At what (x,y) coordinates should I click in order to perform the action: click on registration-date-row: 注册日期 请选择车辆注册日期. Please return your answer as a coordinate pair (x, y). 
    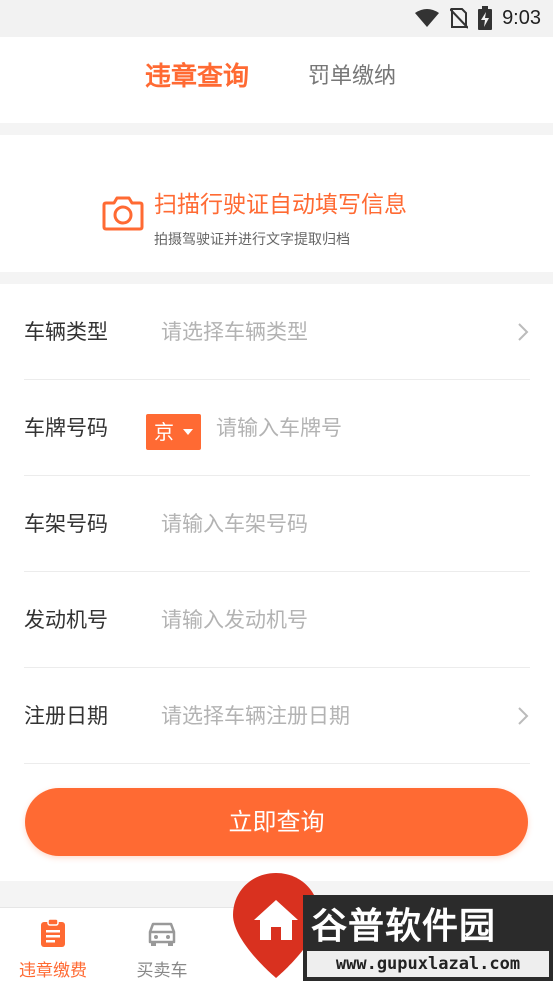
    Looking at the image, I should click on (277, 716).